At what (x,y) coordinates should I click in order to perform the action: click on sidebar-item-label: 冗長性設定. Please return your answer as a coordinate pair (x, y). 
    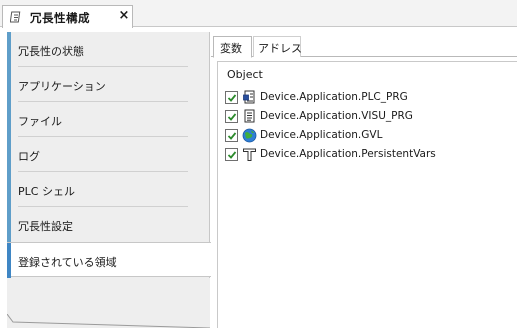
    Looking at the image, I should click on (45, 226).